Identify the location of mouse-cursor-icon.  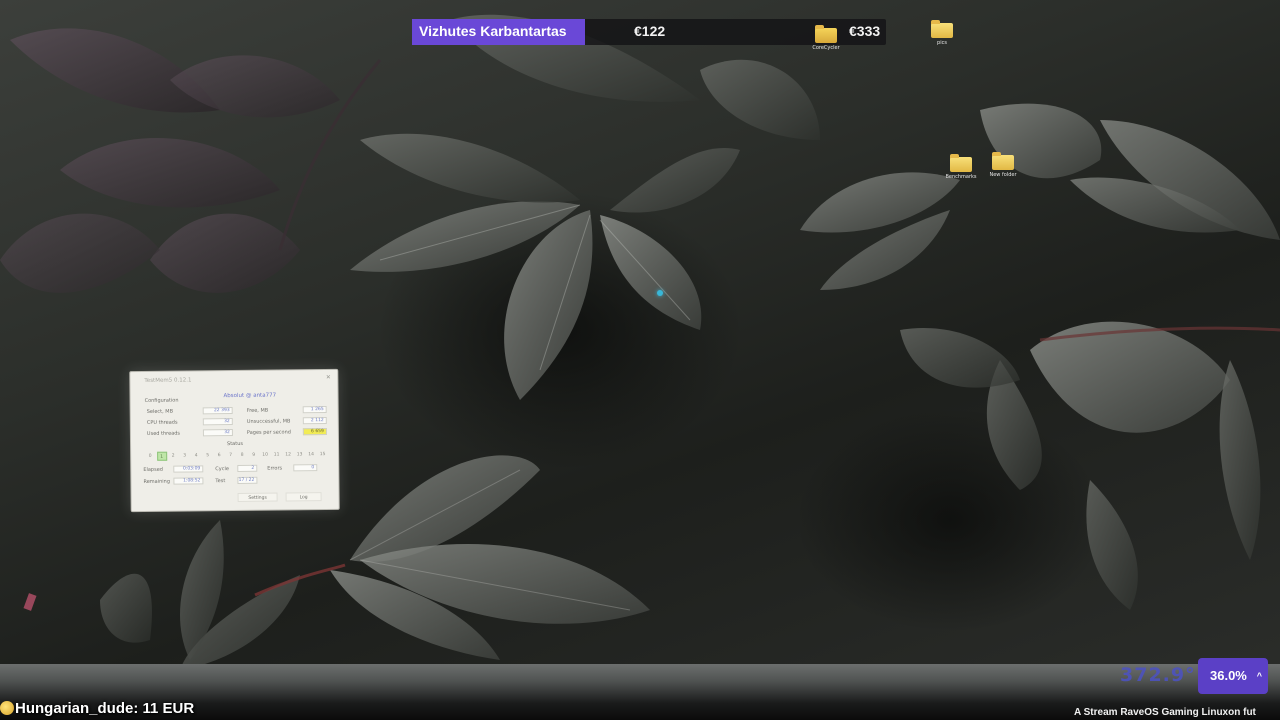
(660, 293).